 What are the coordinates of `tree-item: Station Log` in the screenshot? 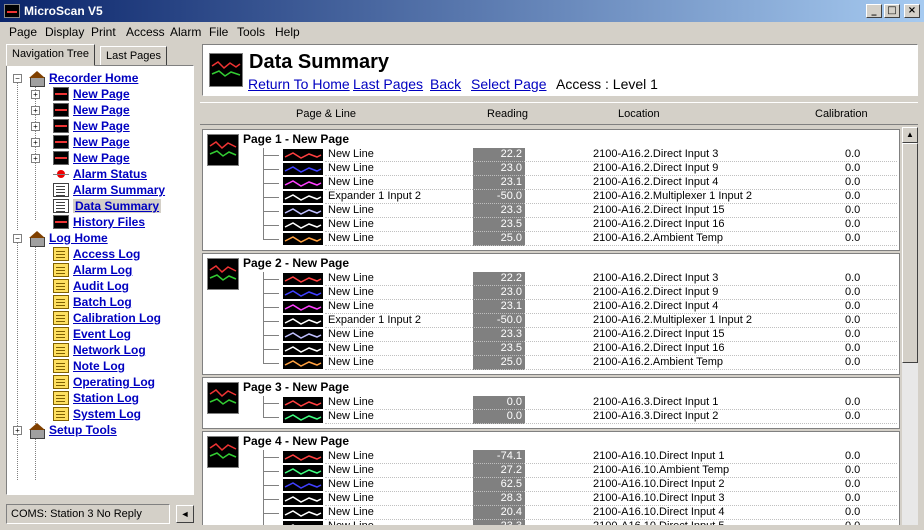 It's located at (100, 398).